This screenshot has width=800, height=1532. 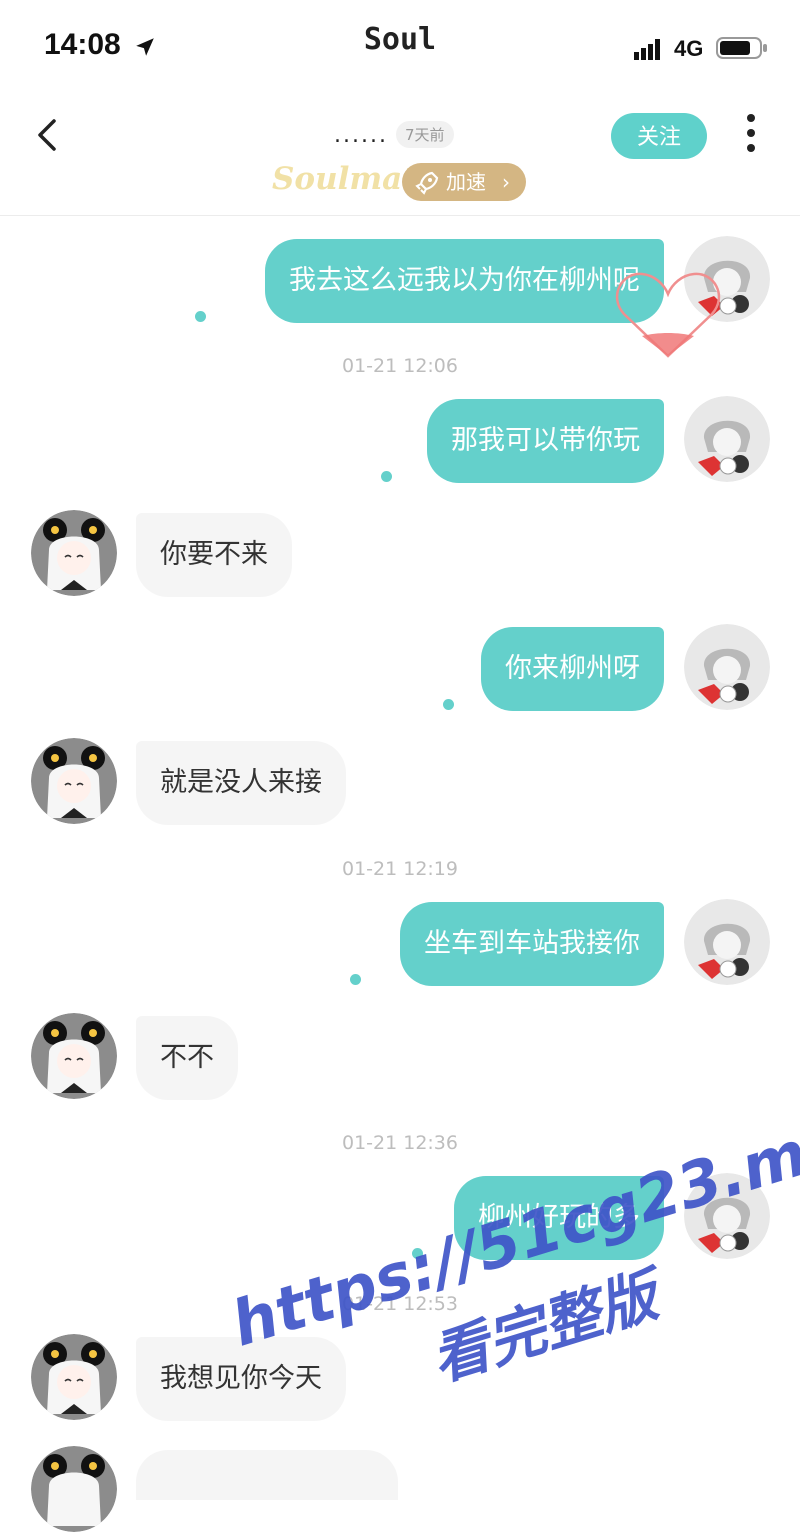 I want to click on follow-button: 关注, so click(x=659, y=136).